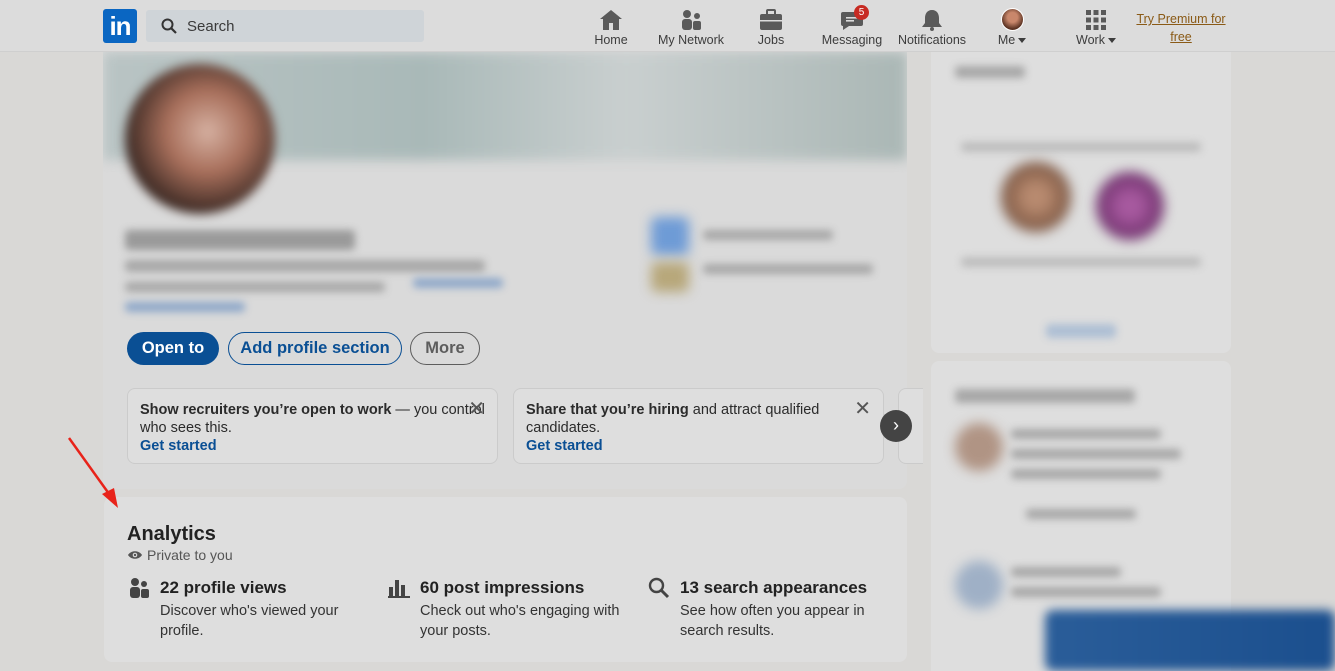 Image resolution: width=1335 pixels, height=671 pixels. What do you see at coordinates (185, 307) in the screenshot?
I see `blurred-connections` at bounding box center [185, 307].